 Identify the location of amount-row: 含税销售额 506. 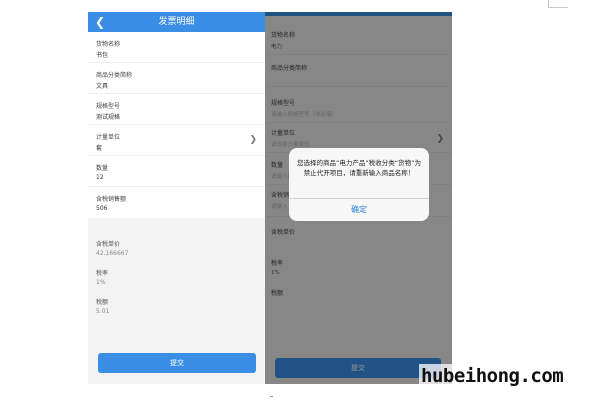
(176, 202).